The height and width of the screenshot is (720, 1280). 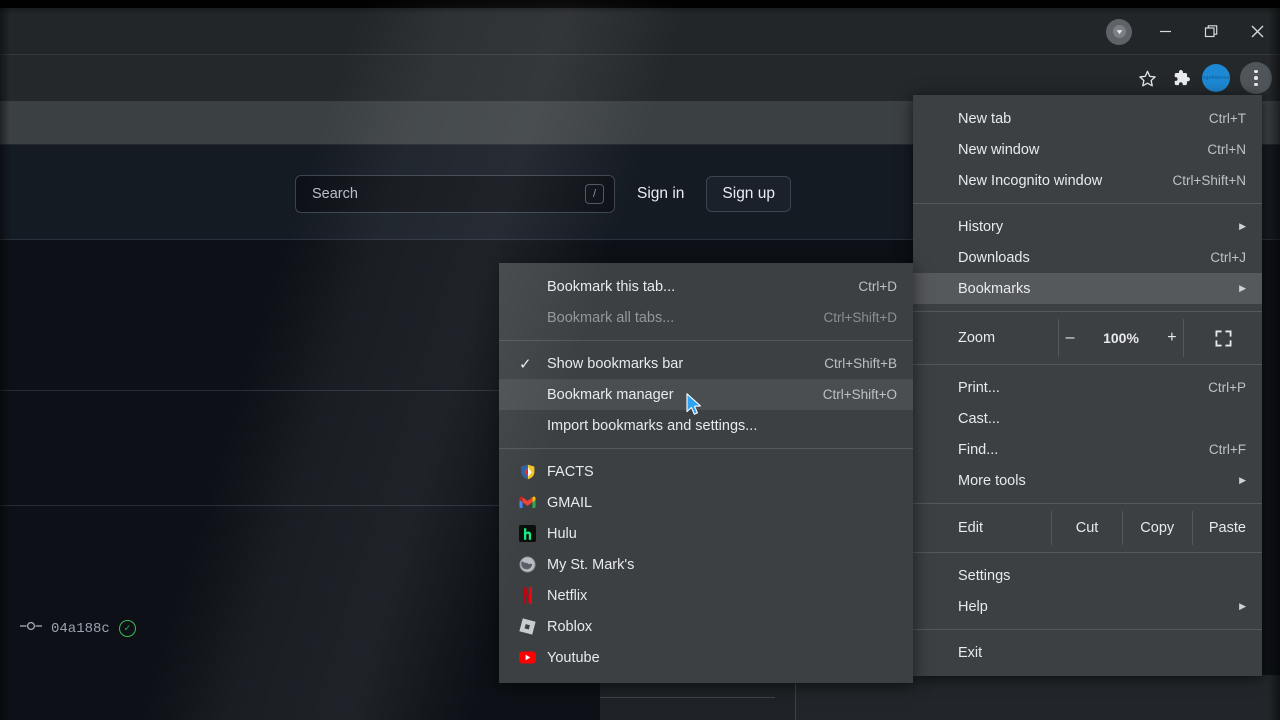 I want to click on avatar: Togetherness, so click(x=1216, y=78).